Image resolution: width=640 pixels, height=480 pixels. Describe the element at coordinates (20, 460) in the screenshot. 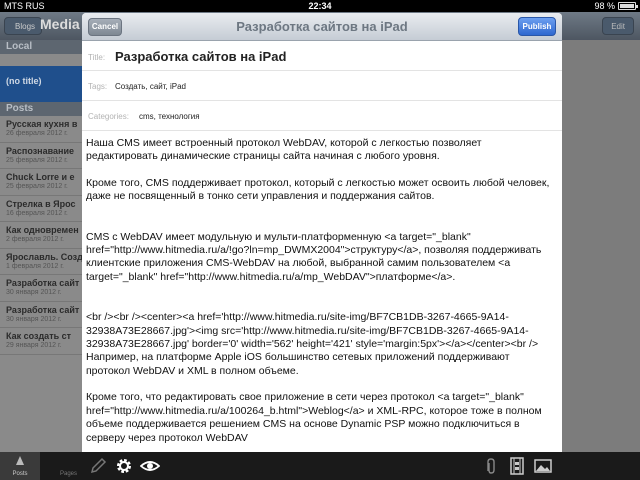

I see `pin-icon` at that location.